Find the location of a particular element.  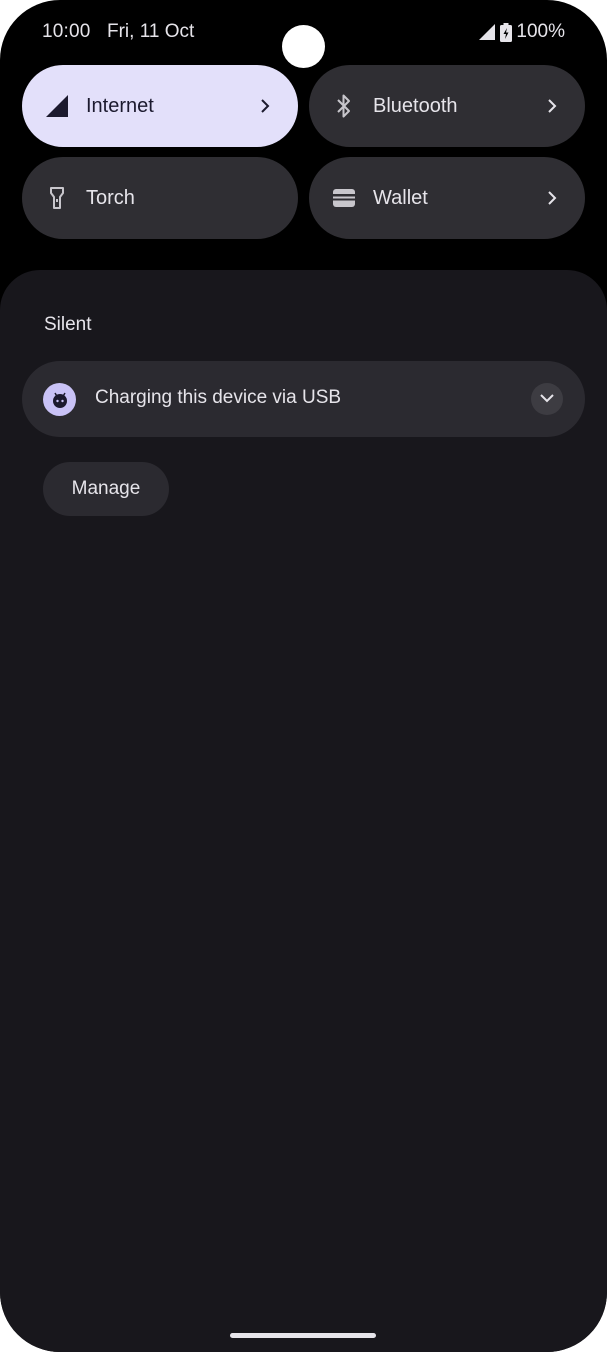

tile-bluetooth: Bluetooth is located at coordinates (447, 106).